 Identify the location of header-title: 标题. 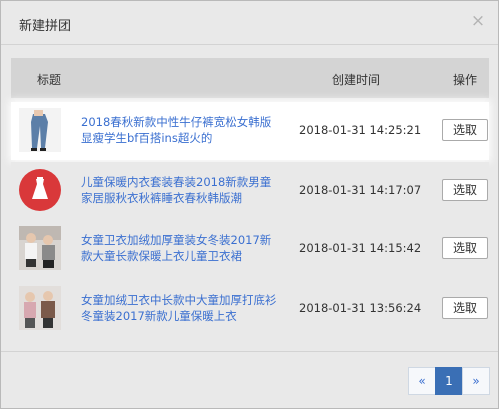
(49, 80).